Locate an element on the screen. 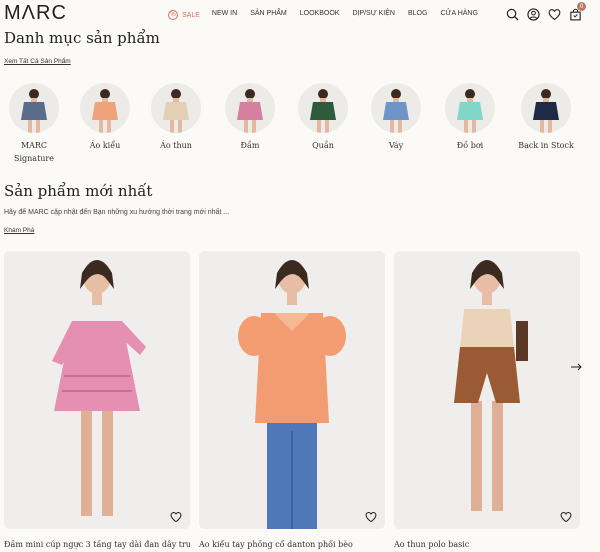  category-item: Váy is located at coordinates (396, 117).